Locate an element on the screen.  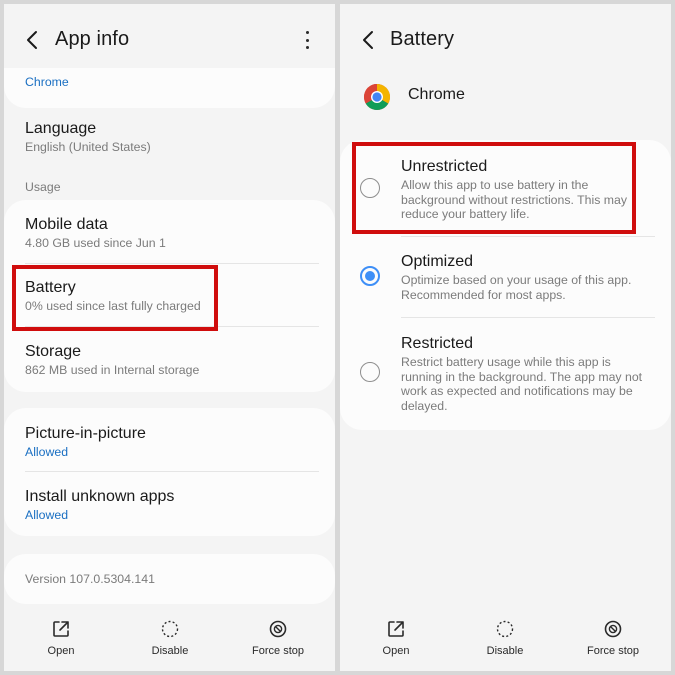
app-info-header: App info is located at coordinates (169, 40).